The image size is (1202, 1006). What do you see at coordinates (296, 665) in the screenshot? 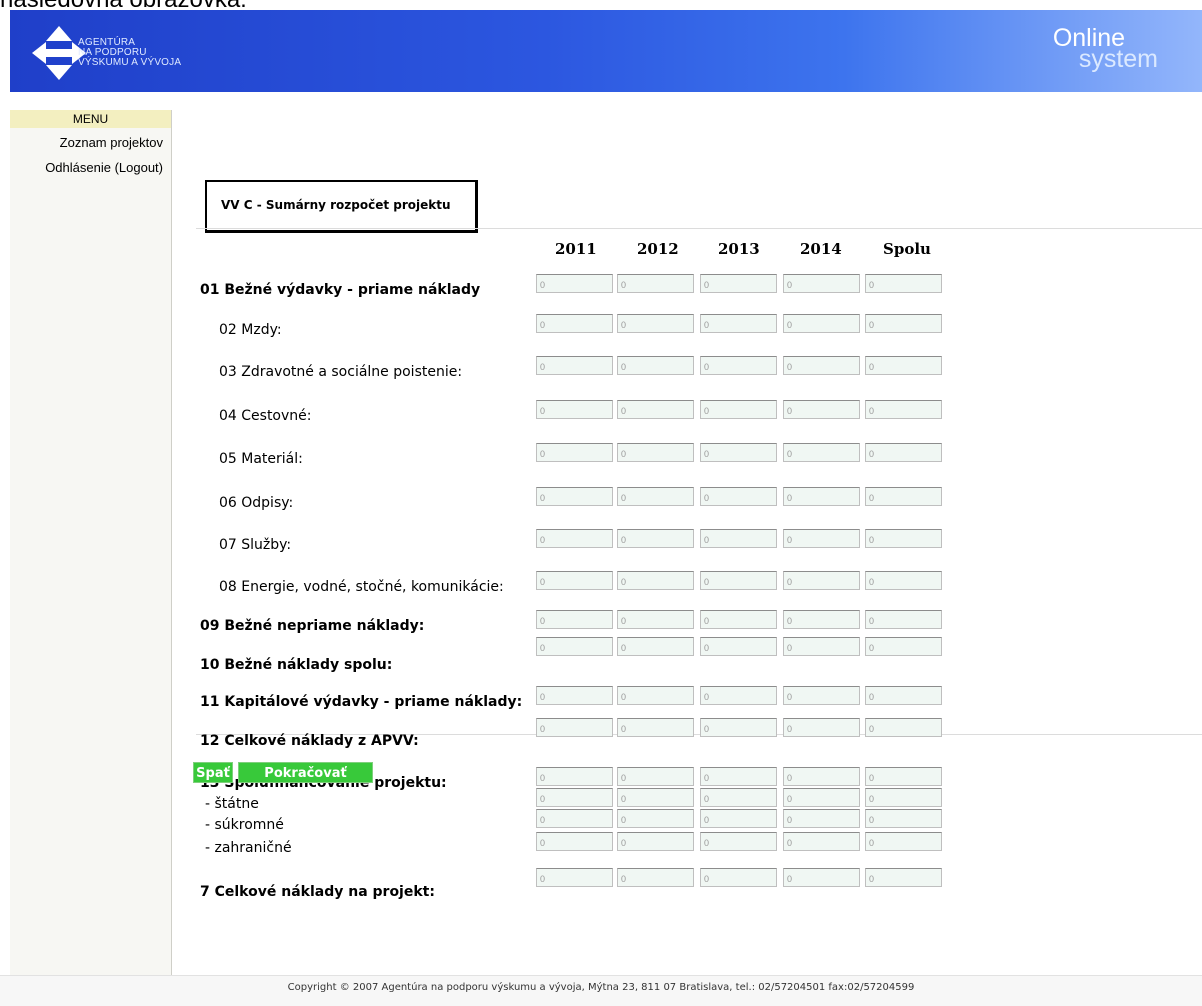
I see `row-label: 10 Bežné náklady spolu:` at bounding box center [296, 665].